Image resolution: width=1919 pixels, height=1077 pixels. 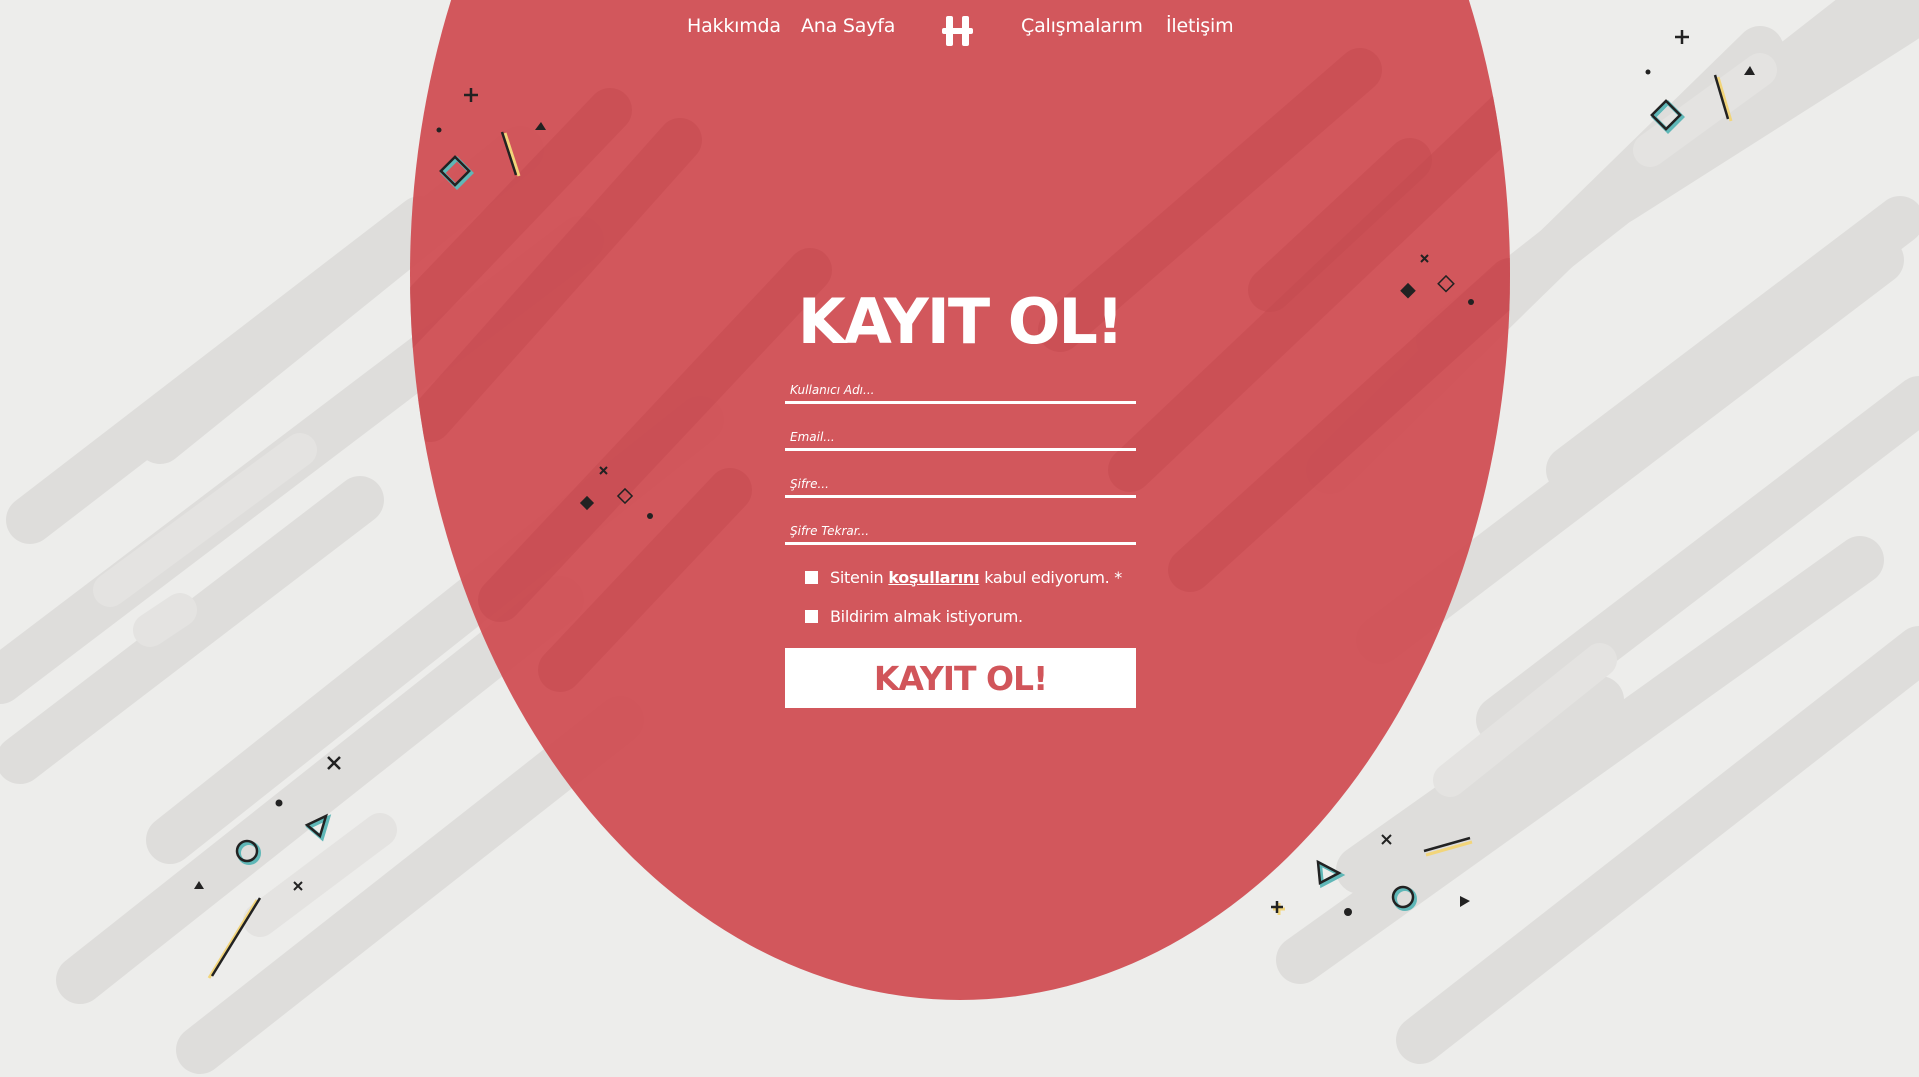 What do you see at coordinates (960, 438) in the screenshot?
I see `email-input` at bounding box center [960, 438].